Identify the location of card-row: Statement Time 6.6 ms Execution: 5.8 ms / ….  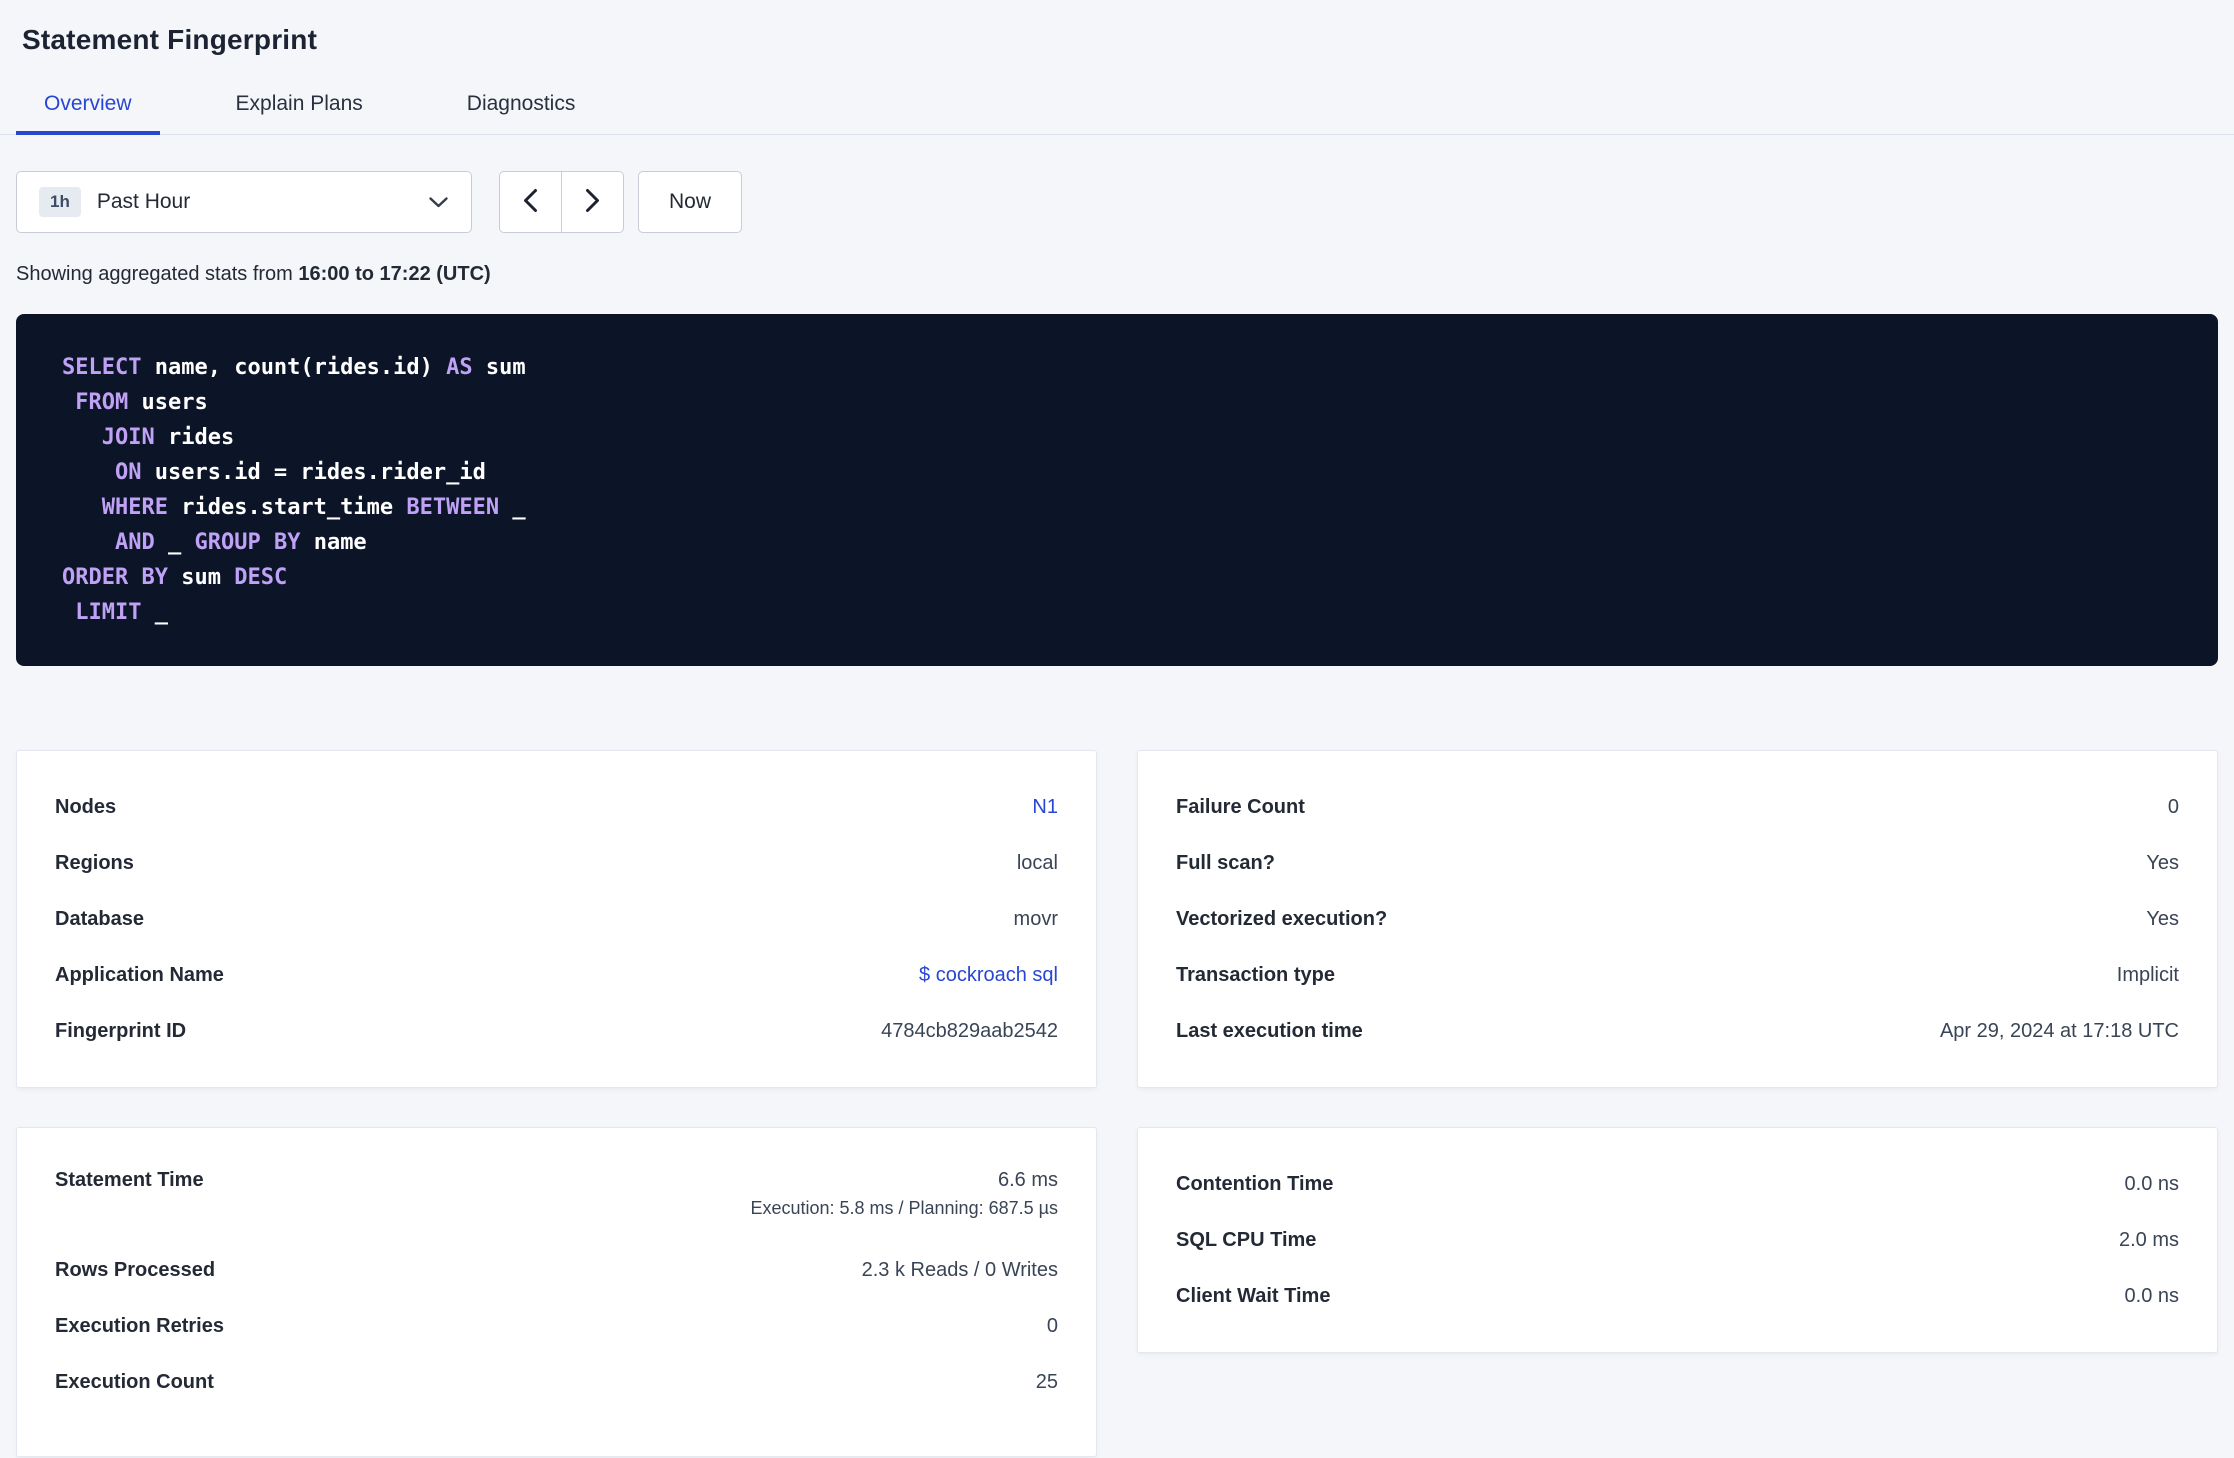
(556, 1199).